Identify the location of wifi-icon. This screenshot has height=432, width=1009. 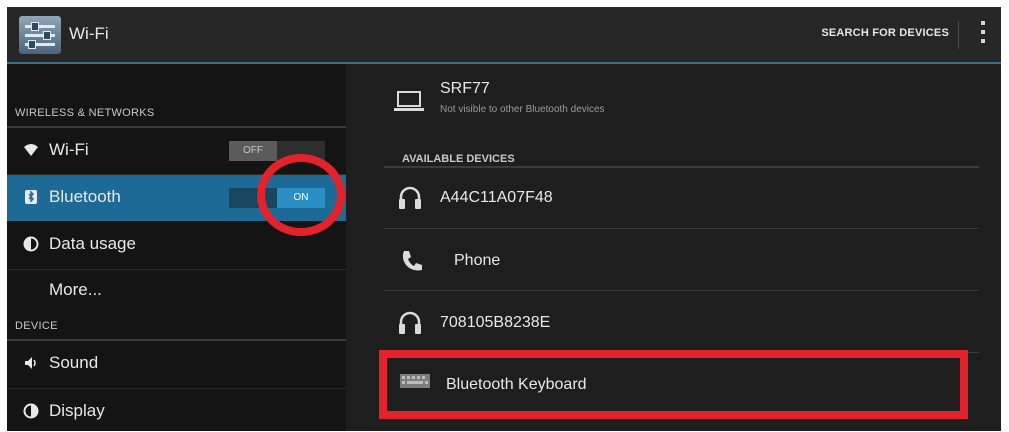
(31, 150).